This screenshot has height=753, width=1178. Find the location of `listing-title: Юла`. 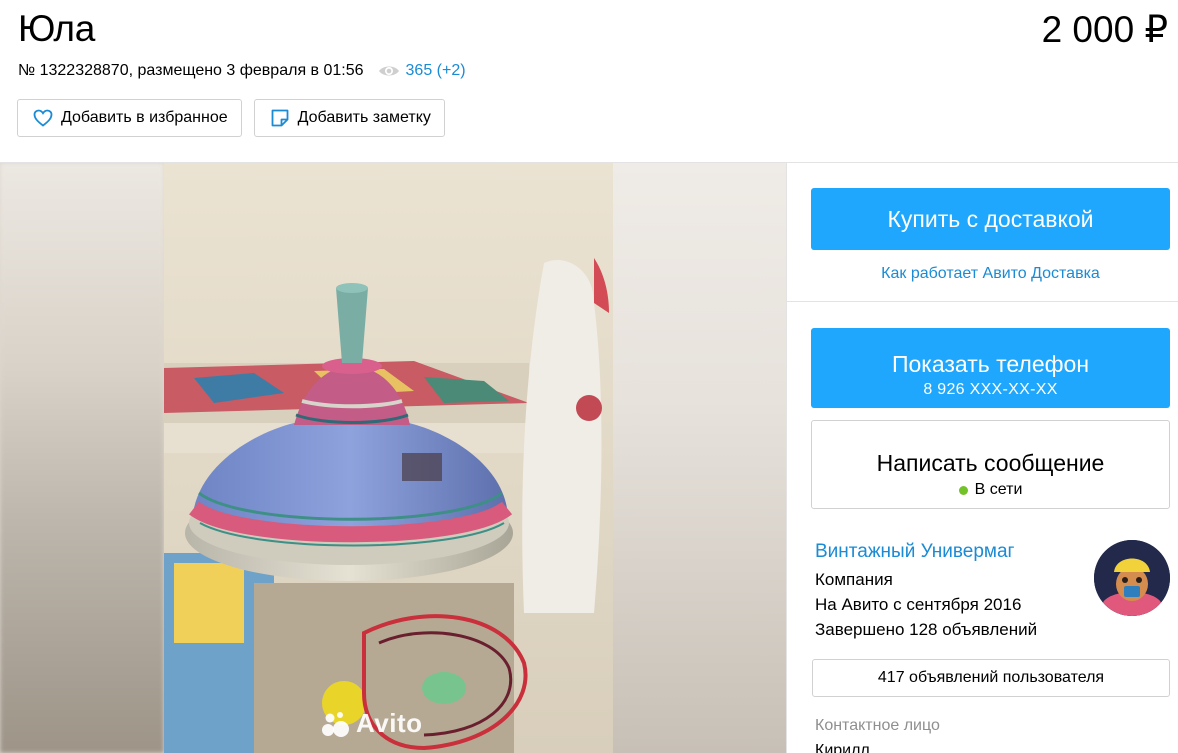

listing-title: Юла is located at coordinates (56, 28).